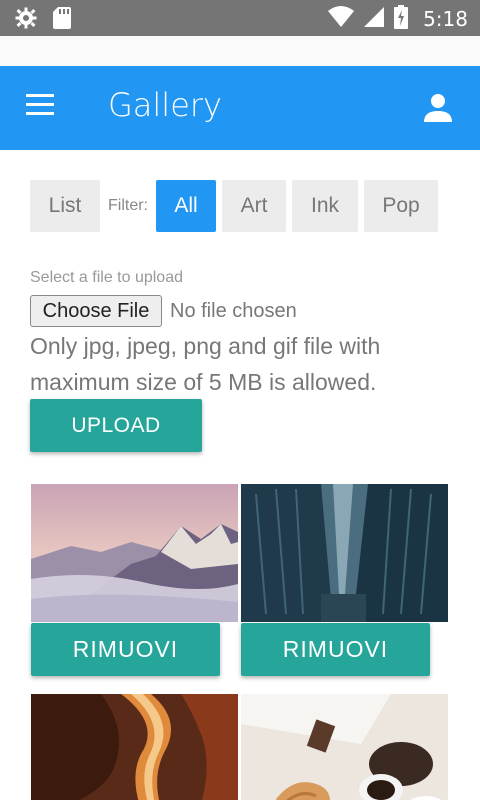  Describe the element at coordinates (344, 553) in the screenshot. I see `gallery-image-city-street` at that location.